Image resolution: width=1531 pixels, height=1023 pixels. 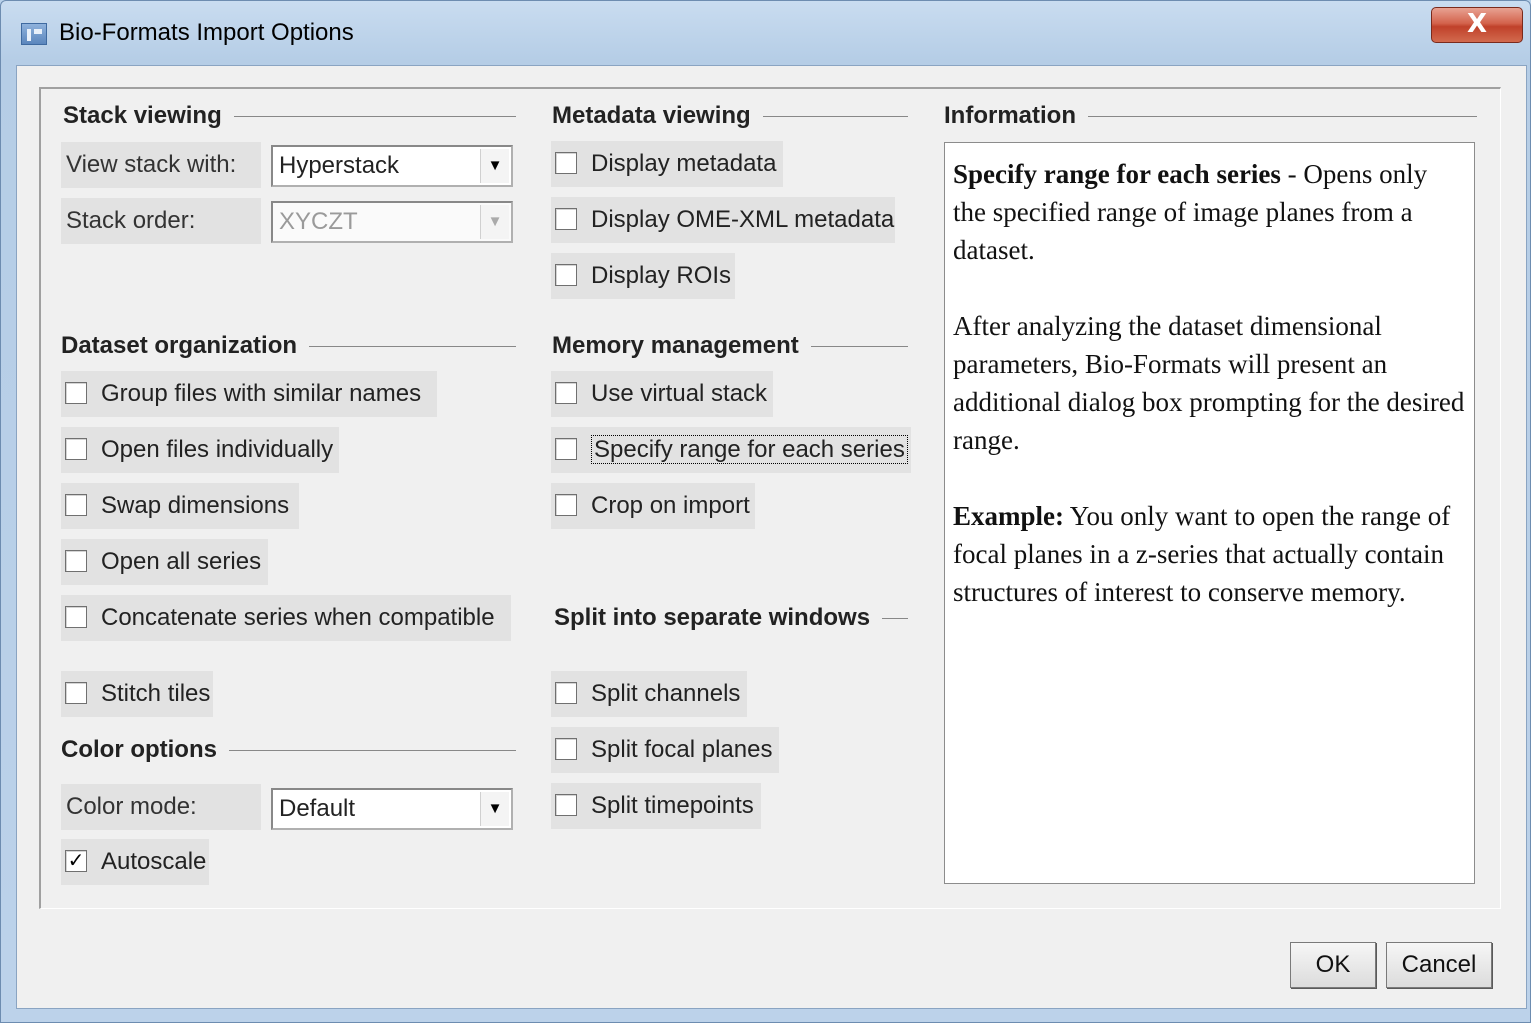 What do you see at coordinates (206, 32) in the screenshot?
I see `window-title: Bio-Formats Import Options` at bounding box center [206, 32].